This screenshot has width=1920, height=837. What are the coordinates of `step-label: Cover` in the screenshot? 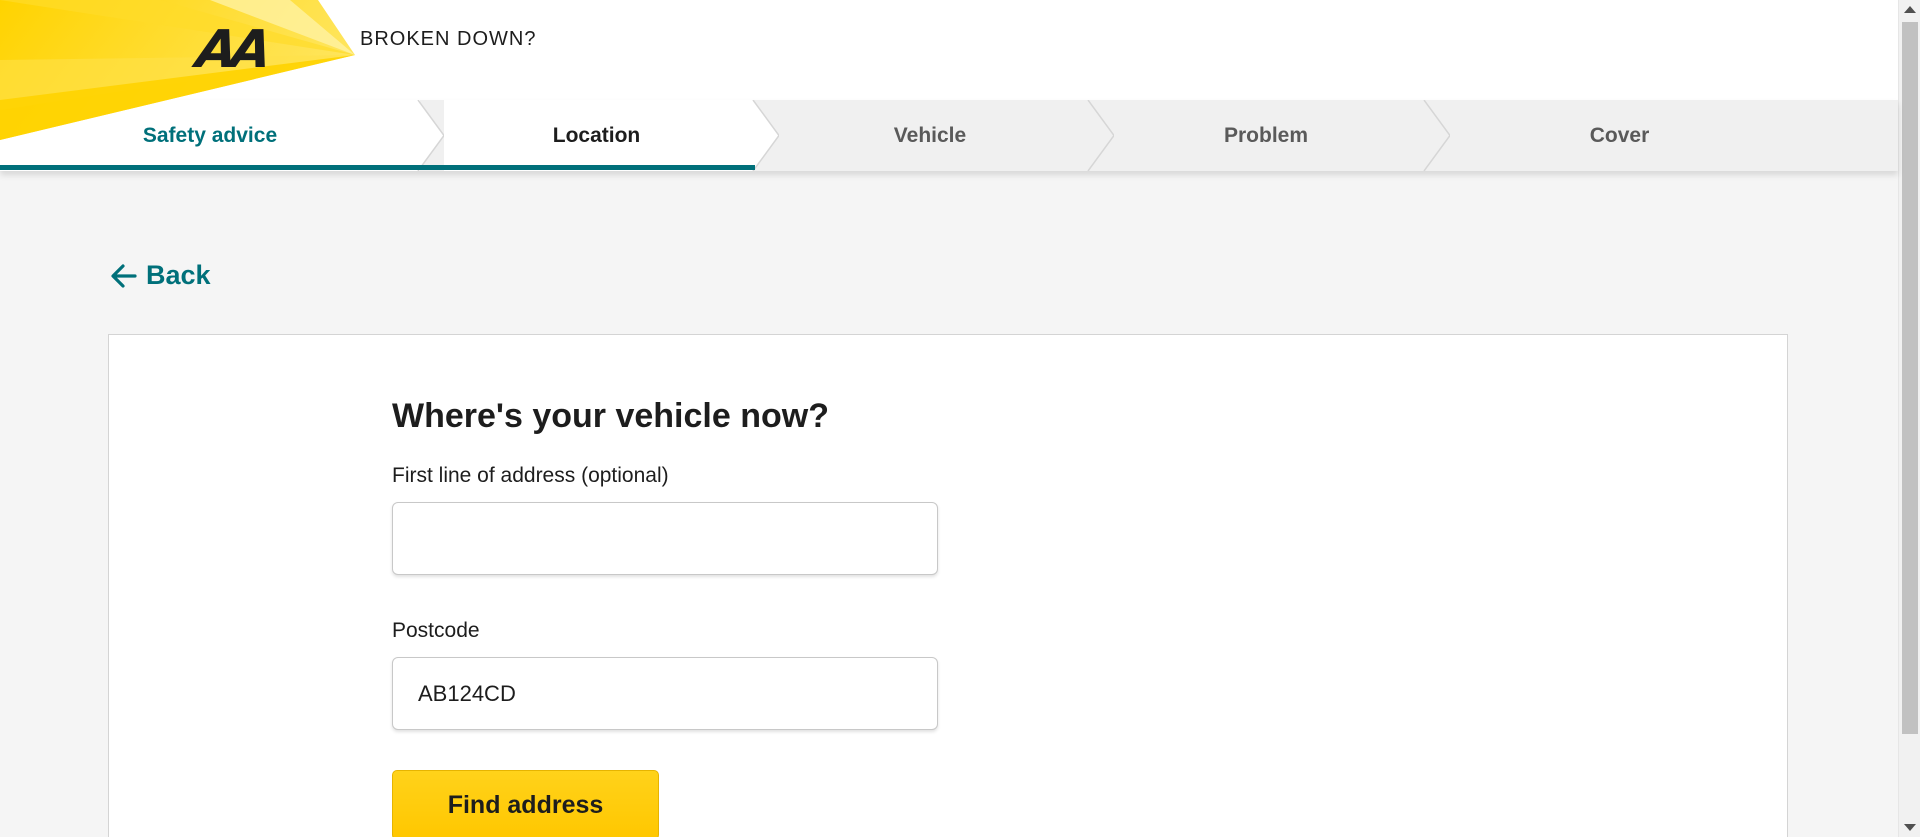 It's located at (1619, 135).